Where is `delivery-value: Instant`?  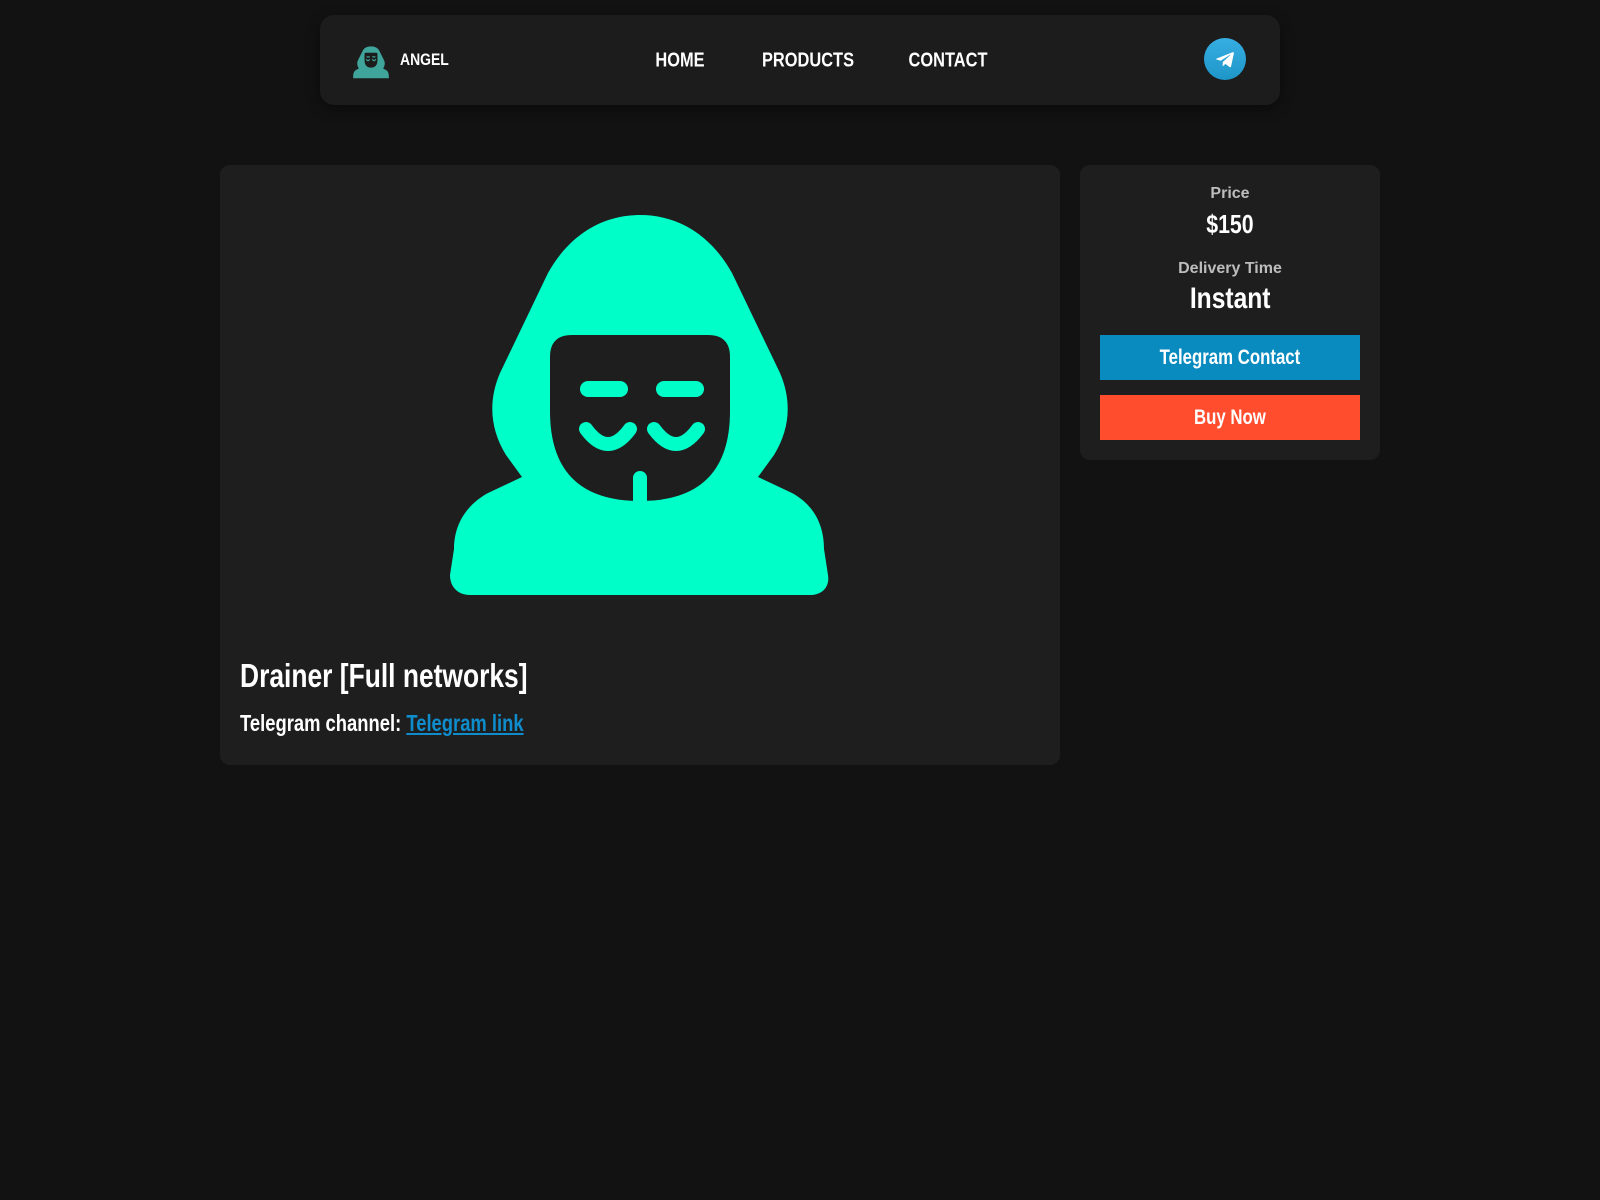
delivery-value: Instant is located at coordinates (1230, 299).